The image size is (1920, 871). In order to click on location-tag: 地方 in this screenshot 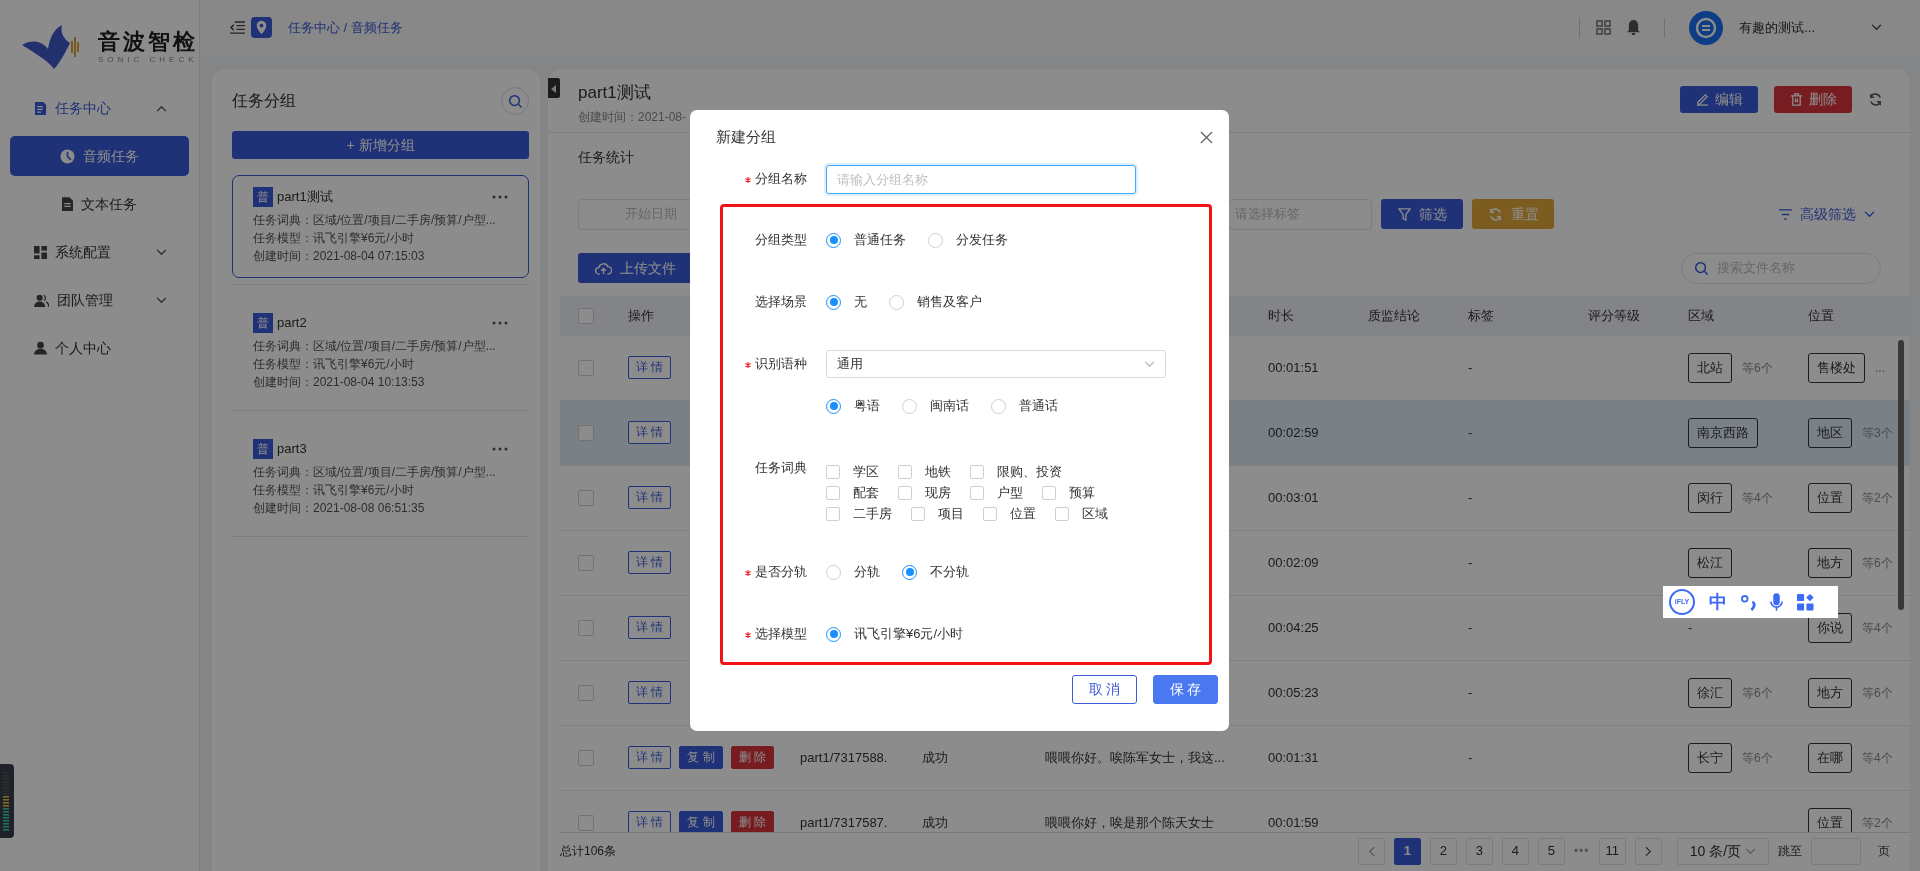, I will do `click(1830, 562)`.